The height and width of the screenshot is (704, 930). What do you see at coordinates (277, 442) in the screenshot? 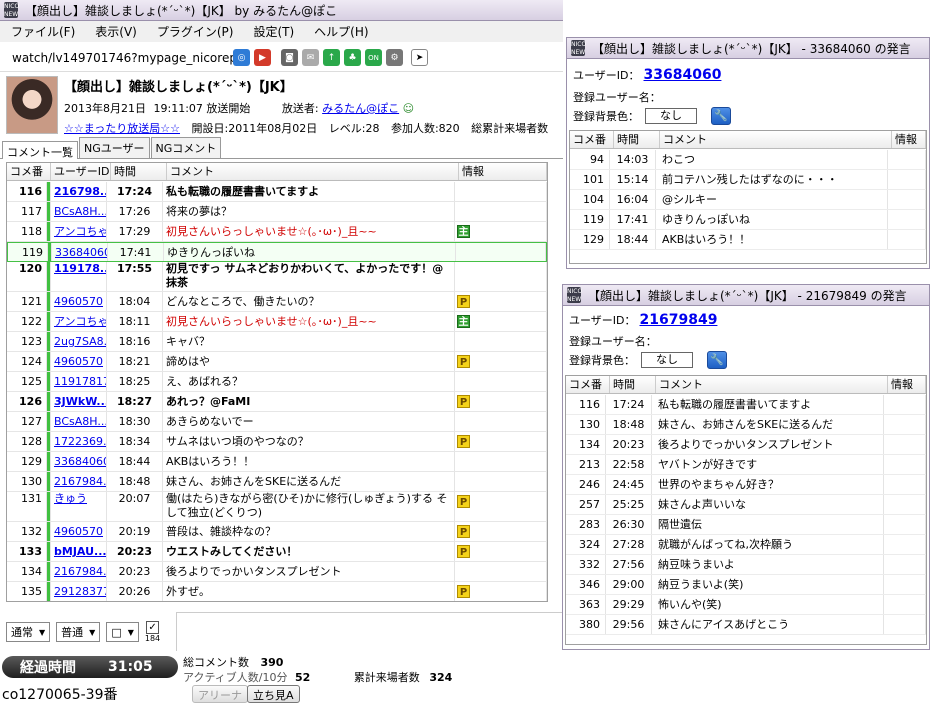
I see `table-row: 1281722369...18:34サムネはいつ頃のやつなの？P` at bounding box center [277, 442].